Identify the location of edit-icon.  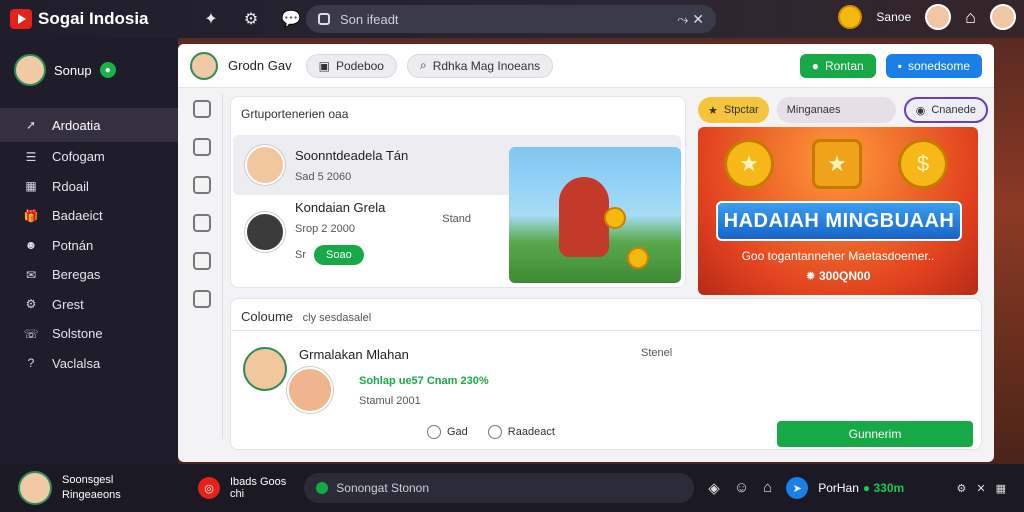
(494, 432).